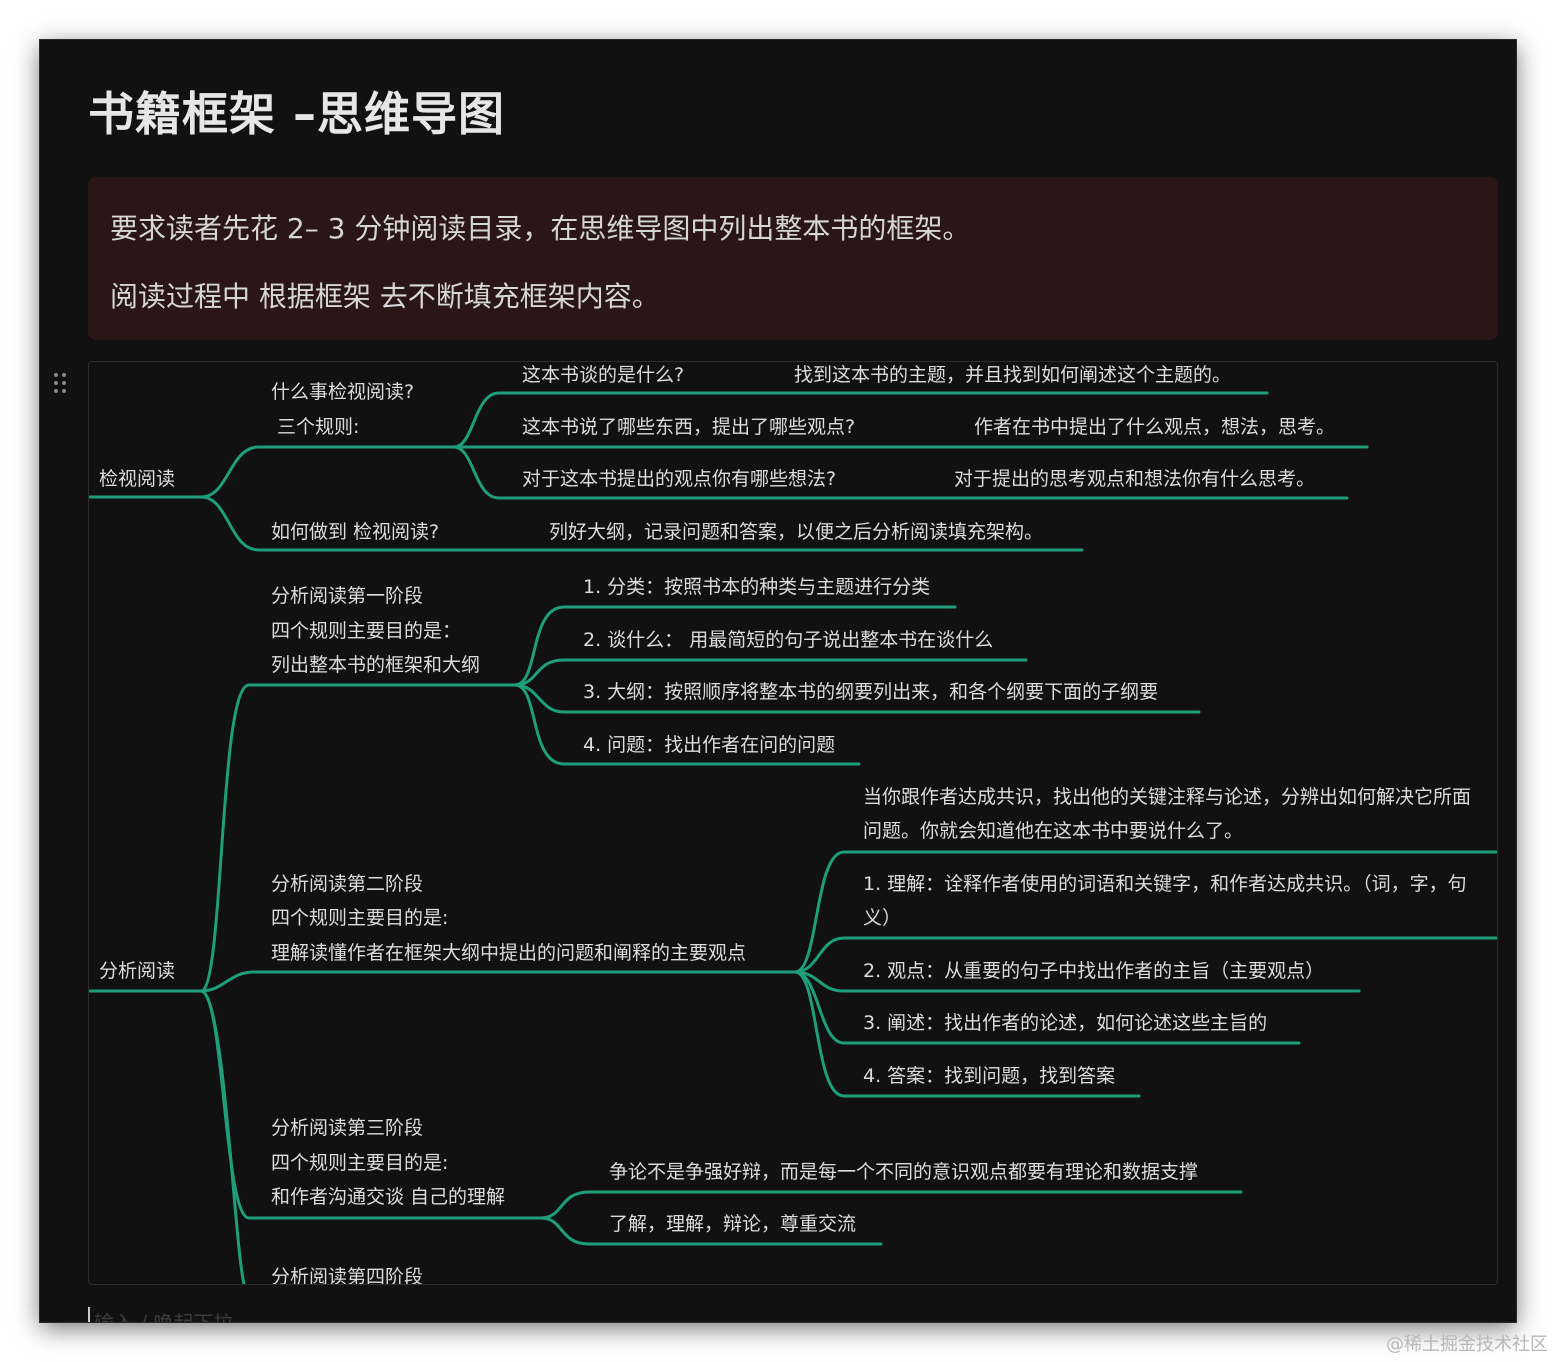  I want to click on node-stage3-purpose: 四个规则主要目的是:, so click(359, 1163).